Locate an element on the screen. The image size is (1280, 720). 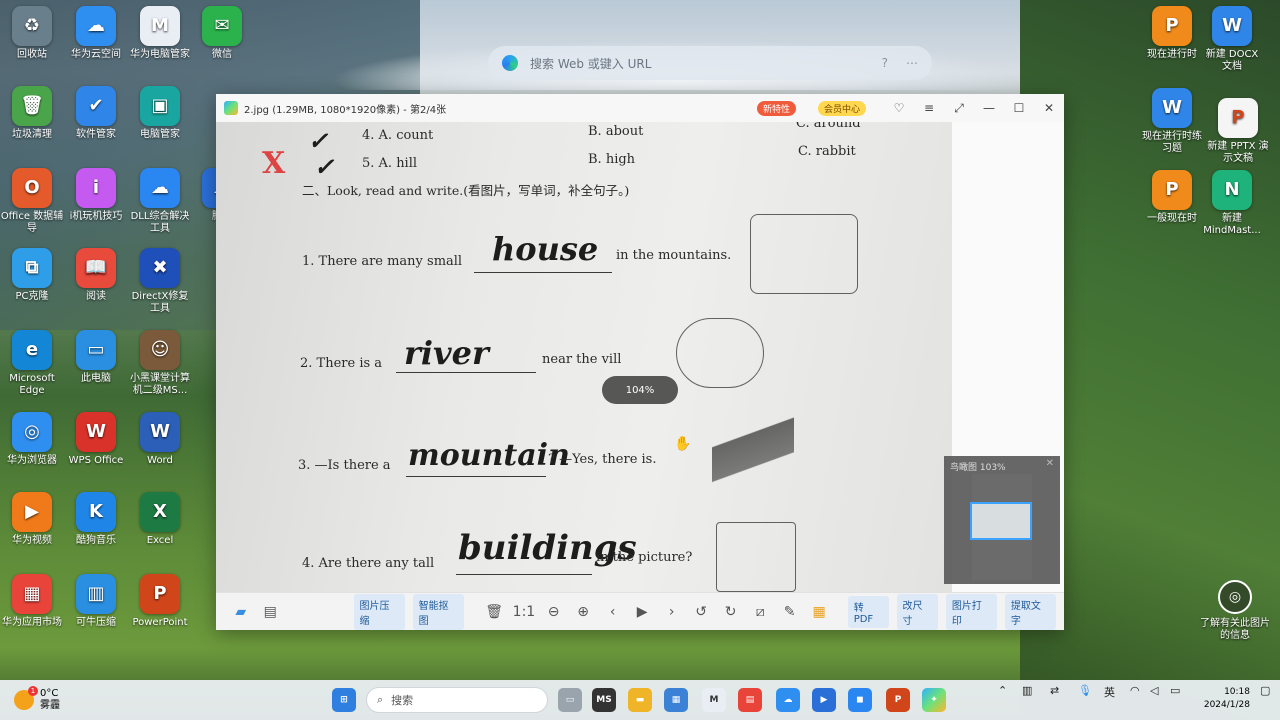
switch-icon: ⇄ is located at coordinates (1054, 690).